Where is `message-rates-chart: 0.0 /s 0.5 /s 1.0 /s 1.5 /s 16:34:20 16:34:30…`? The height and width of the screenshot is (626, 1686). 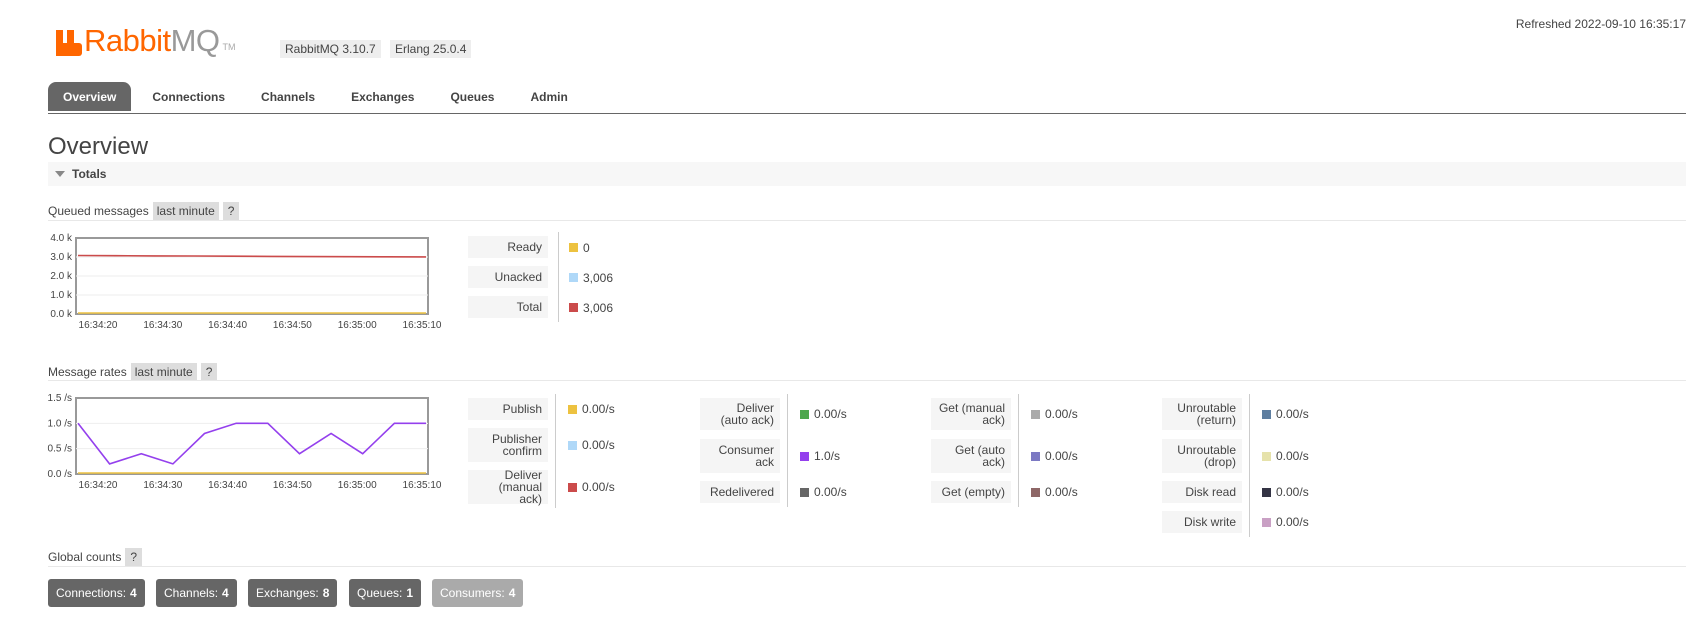
message-rates-chart: 0.0 /s 0.5 /s 1.0 /s 1.5 /s 16:34:20 16:34:30… is located at coordinates (245, 442).